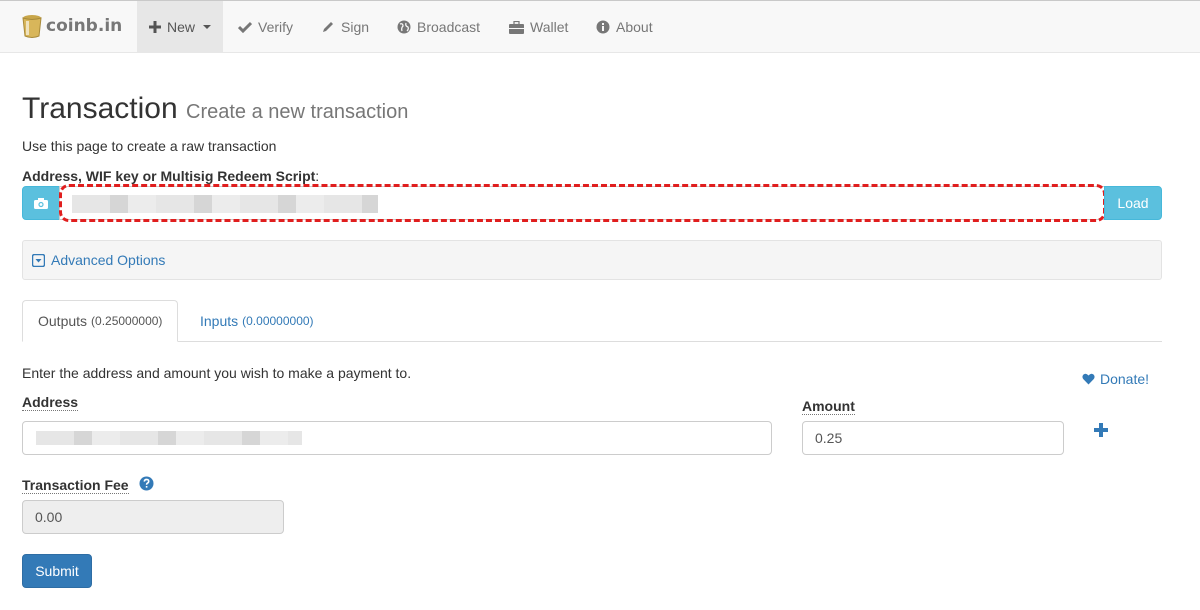 This screenshot has height=610, width=1200. I want to click on pencil-icon, so click(328, 27).